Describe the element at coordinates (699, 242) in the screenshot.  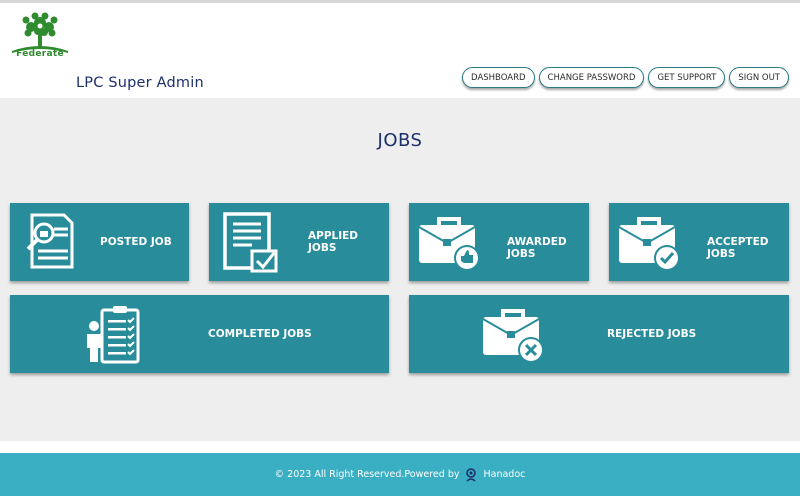
I see `accepted-jobs-card: ACCEPTED JOBS` at that location.